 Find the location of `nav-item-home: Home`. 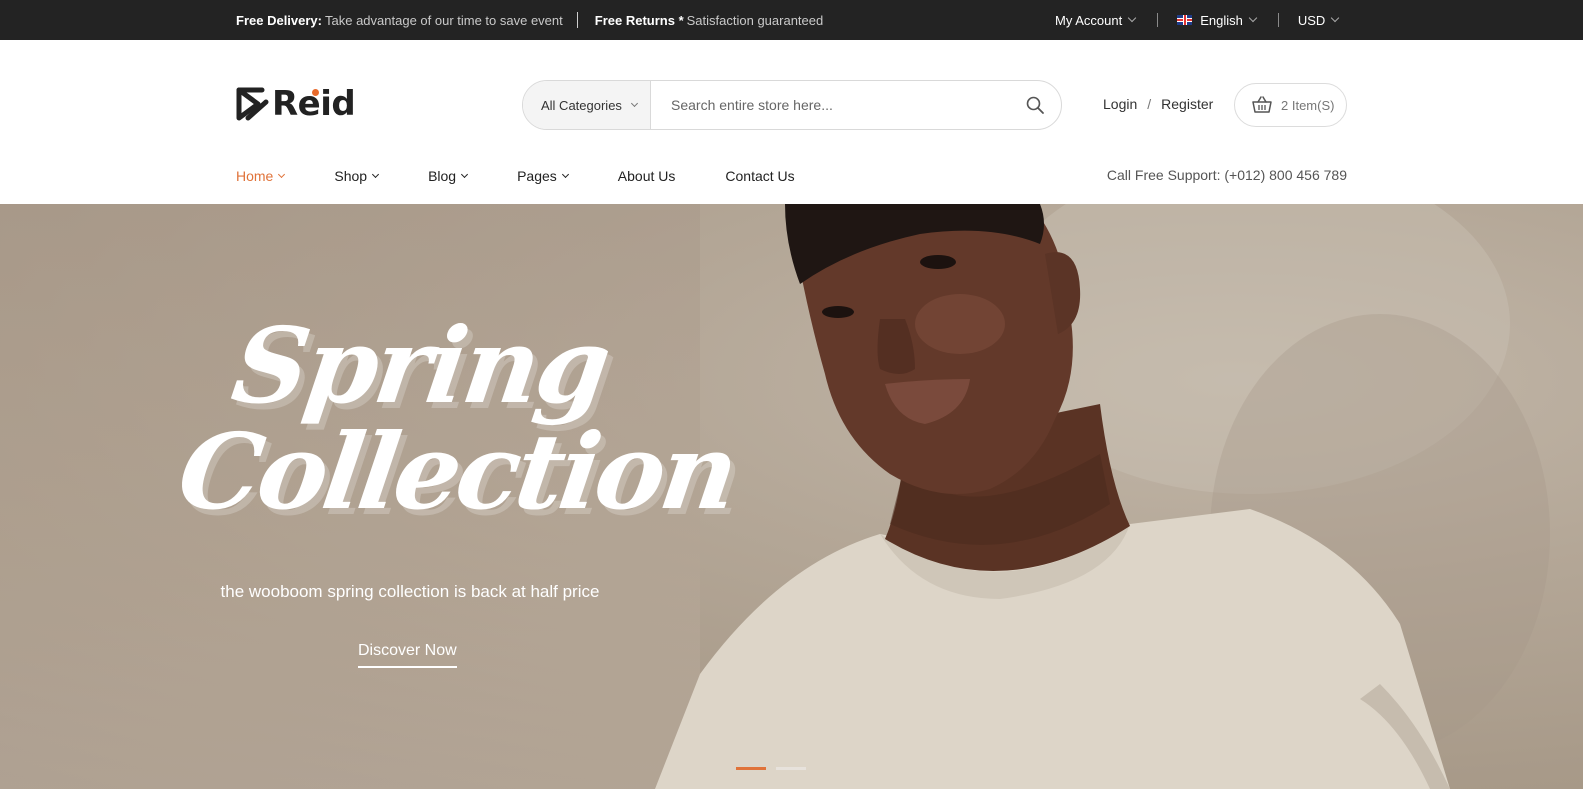

nav-item-home: Home is located at coordinates (261, 176).